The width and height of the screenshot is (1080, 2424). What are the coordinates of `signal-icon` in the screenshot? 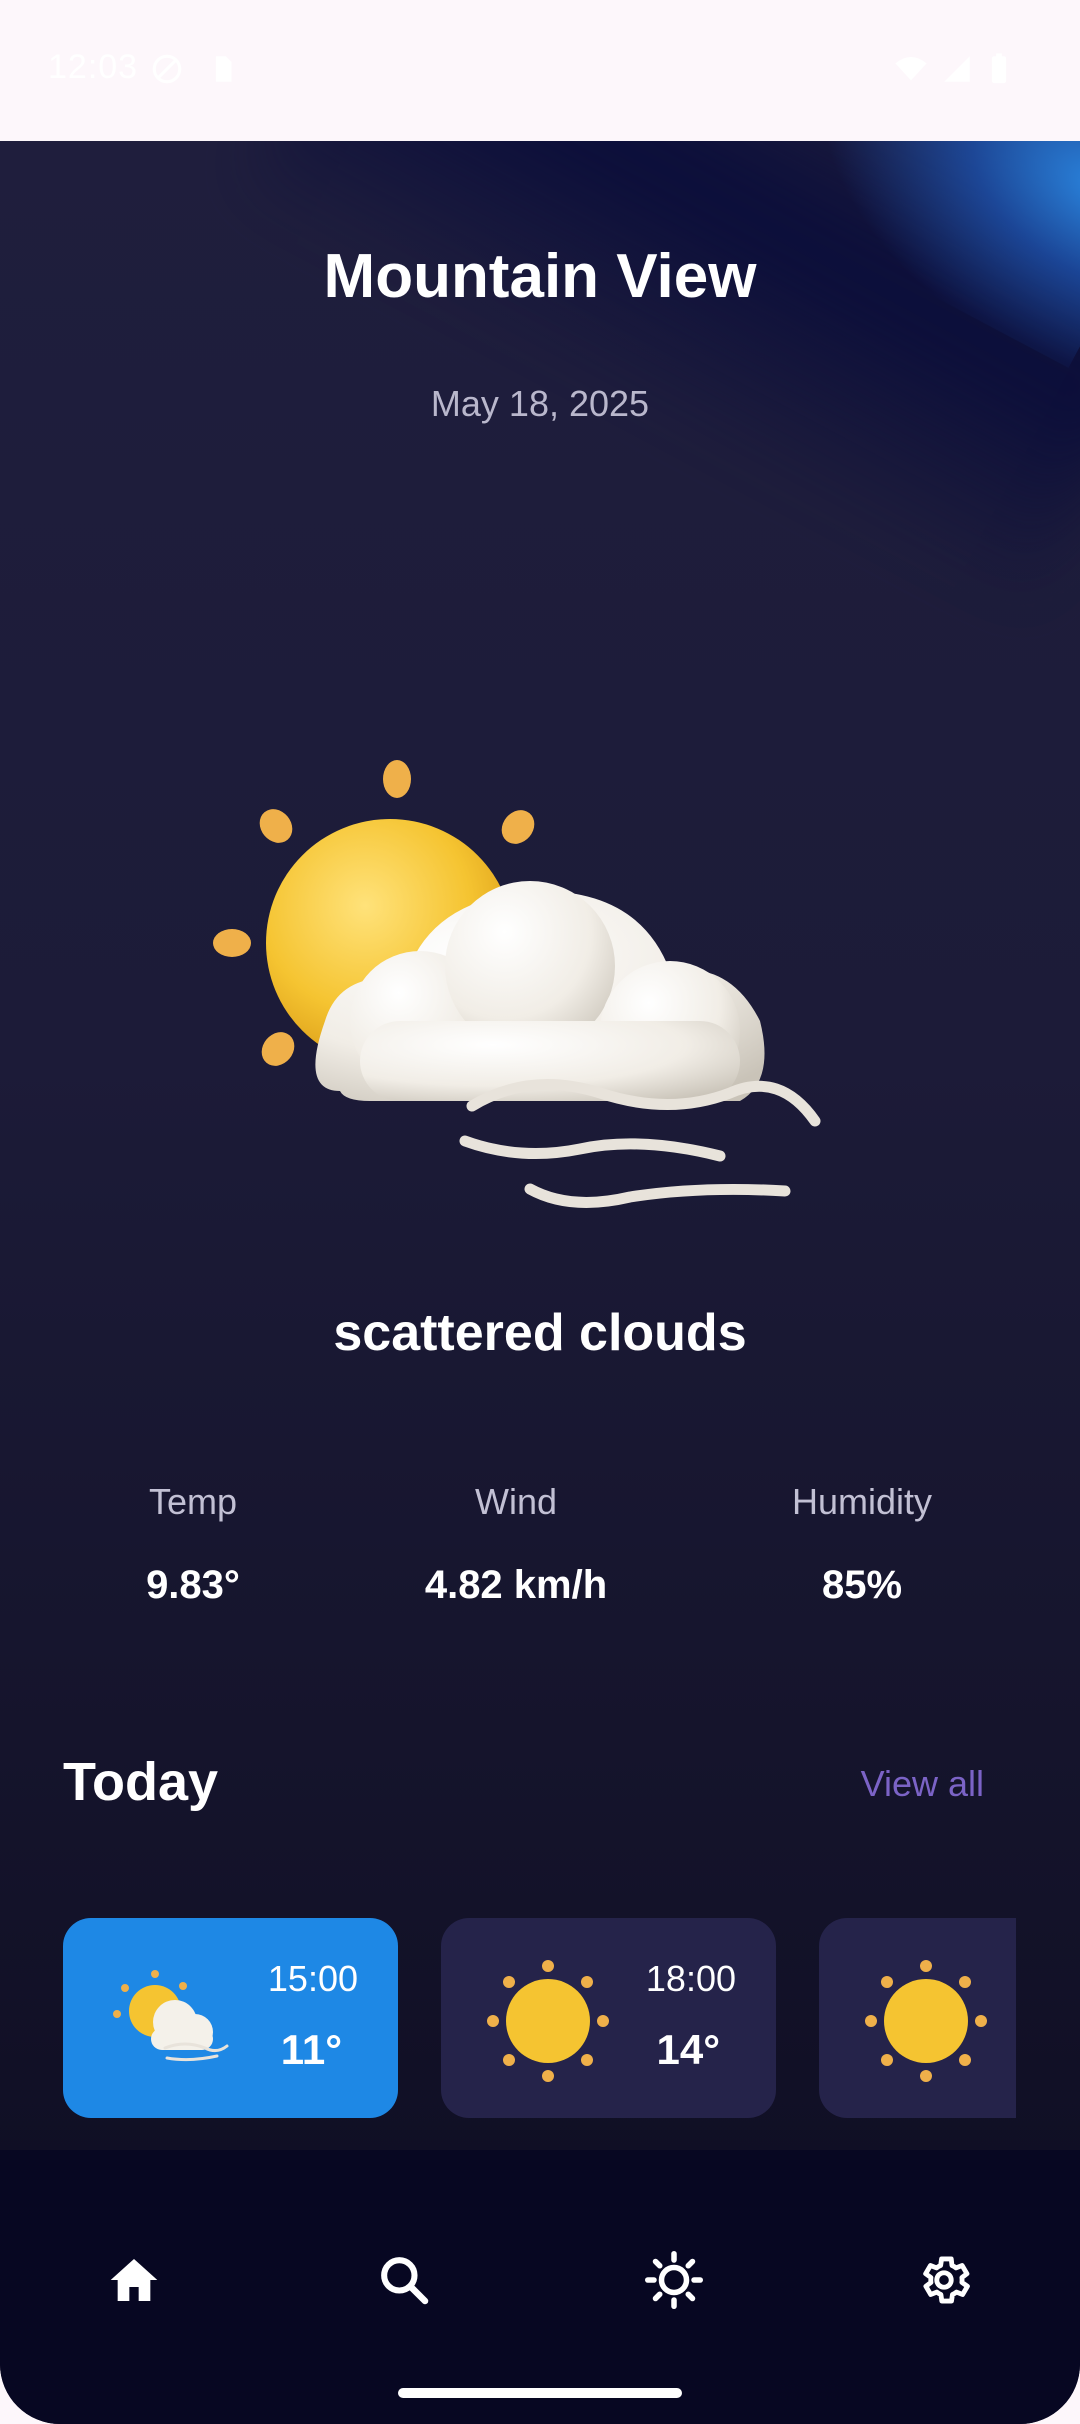 It's located at (957, 69).